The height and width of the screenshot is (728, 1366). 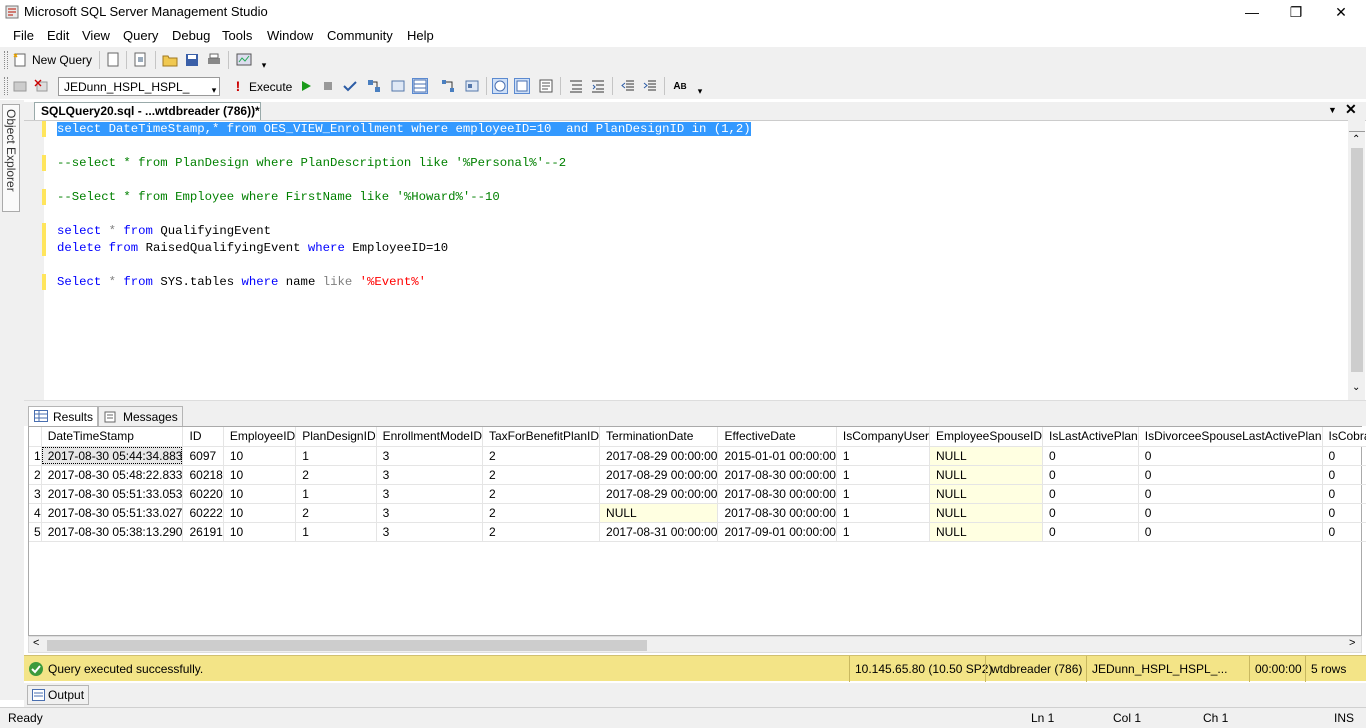 I want to click on scroll-thumb, so click(x=1357, y=260).